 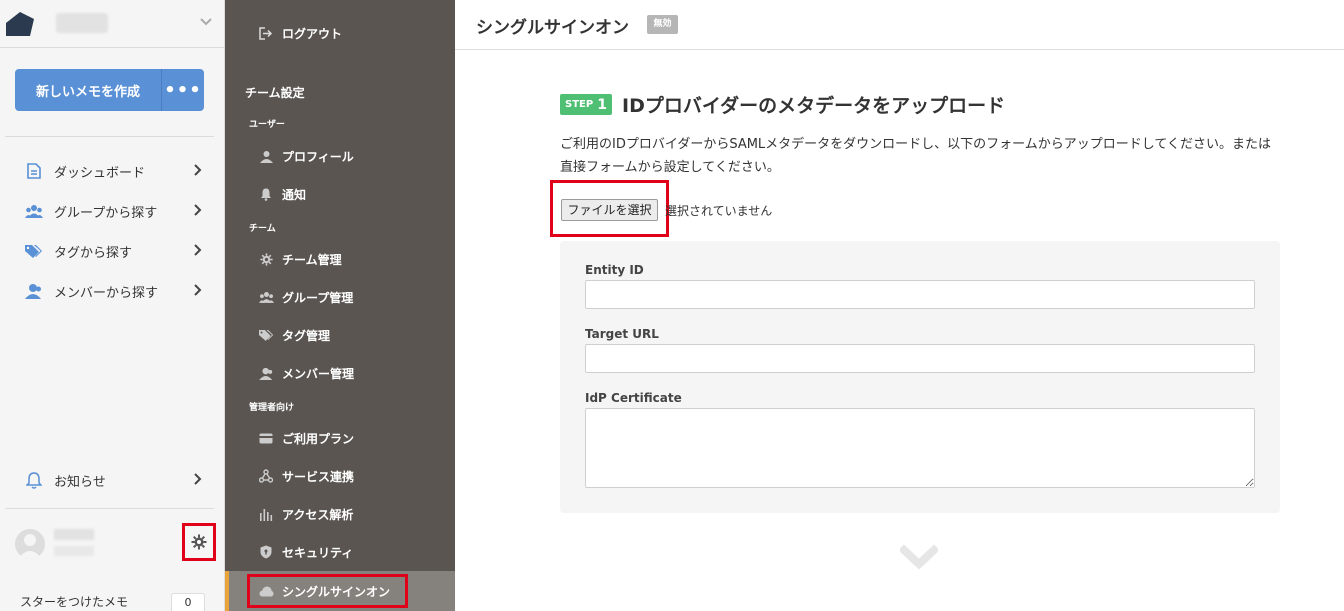 What do you see at coordinates (266, 156) in the screenshot?
I see `person-icon` at bounding box center [266, 156].